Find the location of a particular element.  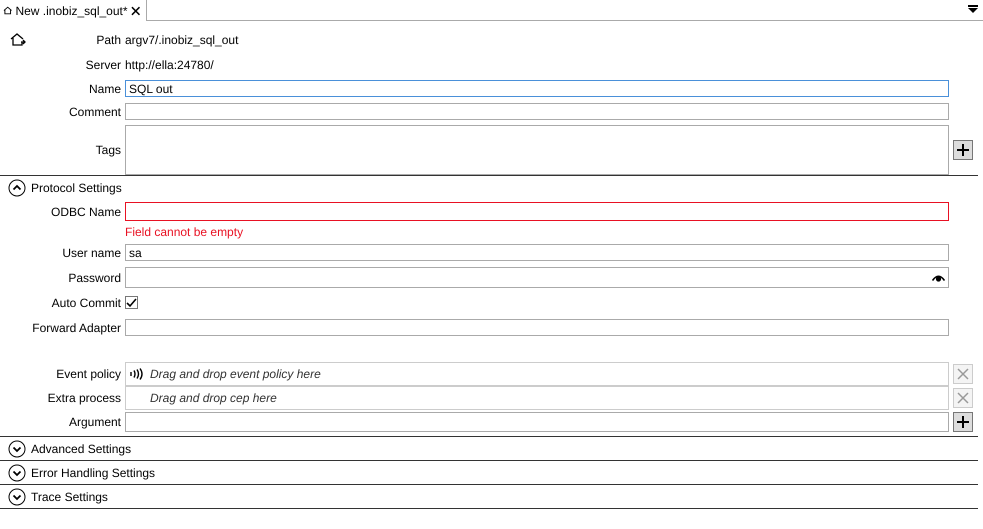

field-label: Extra process is located at coordinates (84, 398).